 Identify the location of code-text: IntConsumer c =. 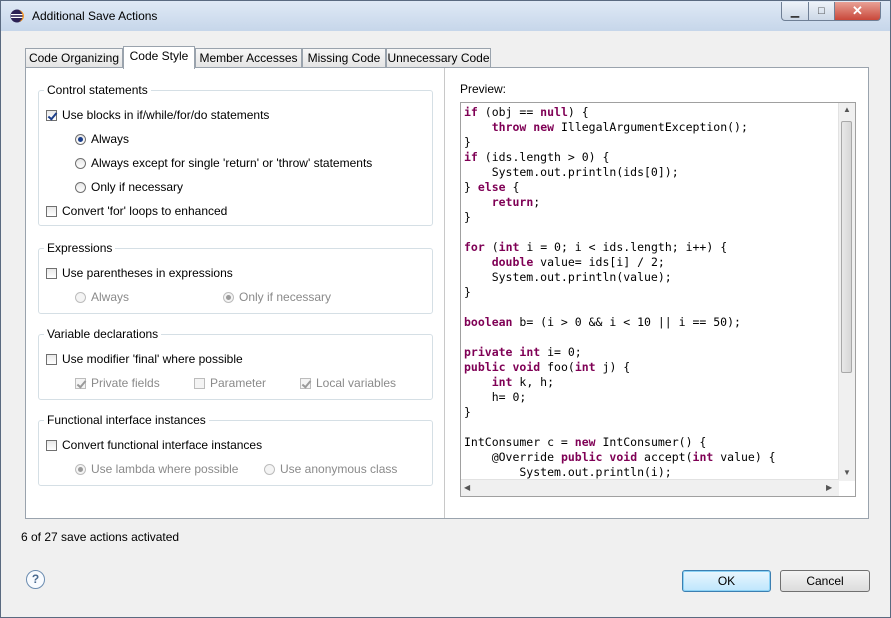
(519, 442).